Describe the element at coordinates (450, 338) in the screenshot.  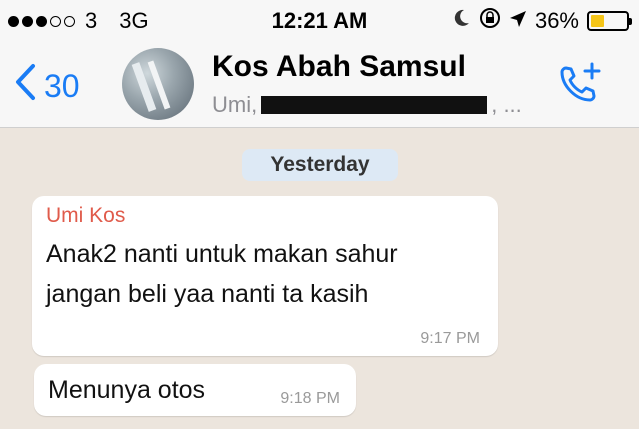
I see `message-time: 9:17 PM` at that location.